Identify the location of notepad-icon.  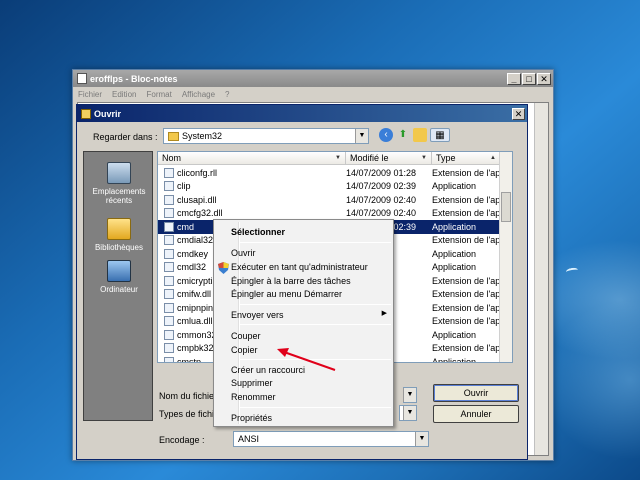
(82, 78).